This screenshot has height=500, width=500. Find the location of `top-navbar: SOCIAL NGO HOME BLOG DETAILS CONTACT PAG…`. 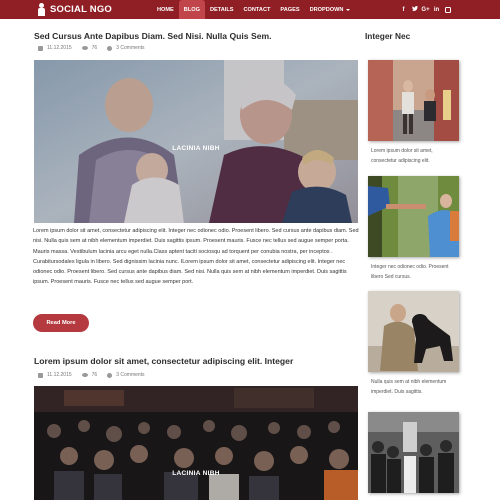

top-navbar: SOCIAL NGO HOME BLOG DETAILS CONTACT PAG… is located at coordinates (250, 9).